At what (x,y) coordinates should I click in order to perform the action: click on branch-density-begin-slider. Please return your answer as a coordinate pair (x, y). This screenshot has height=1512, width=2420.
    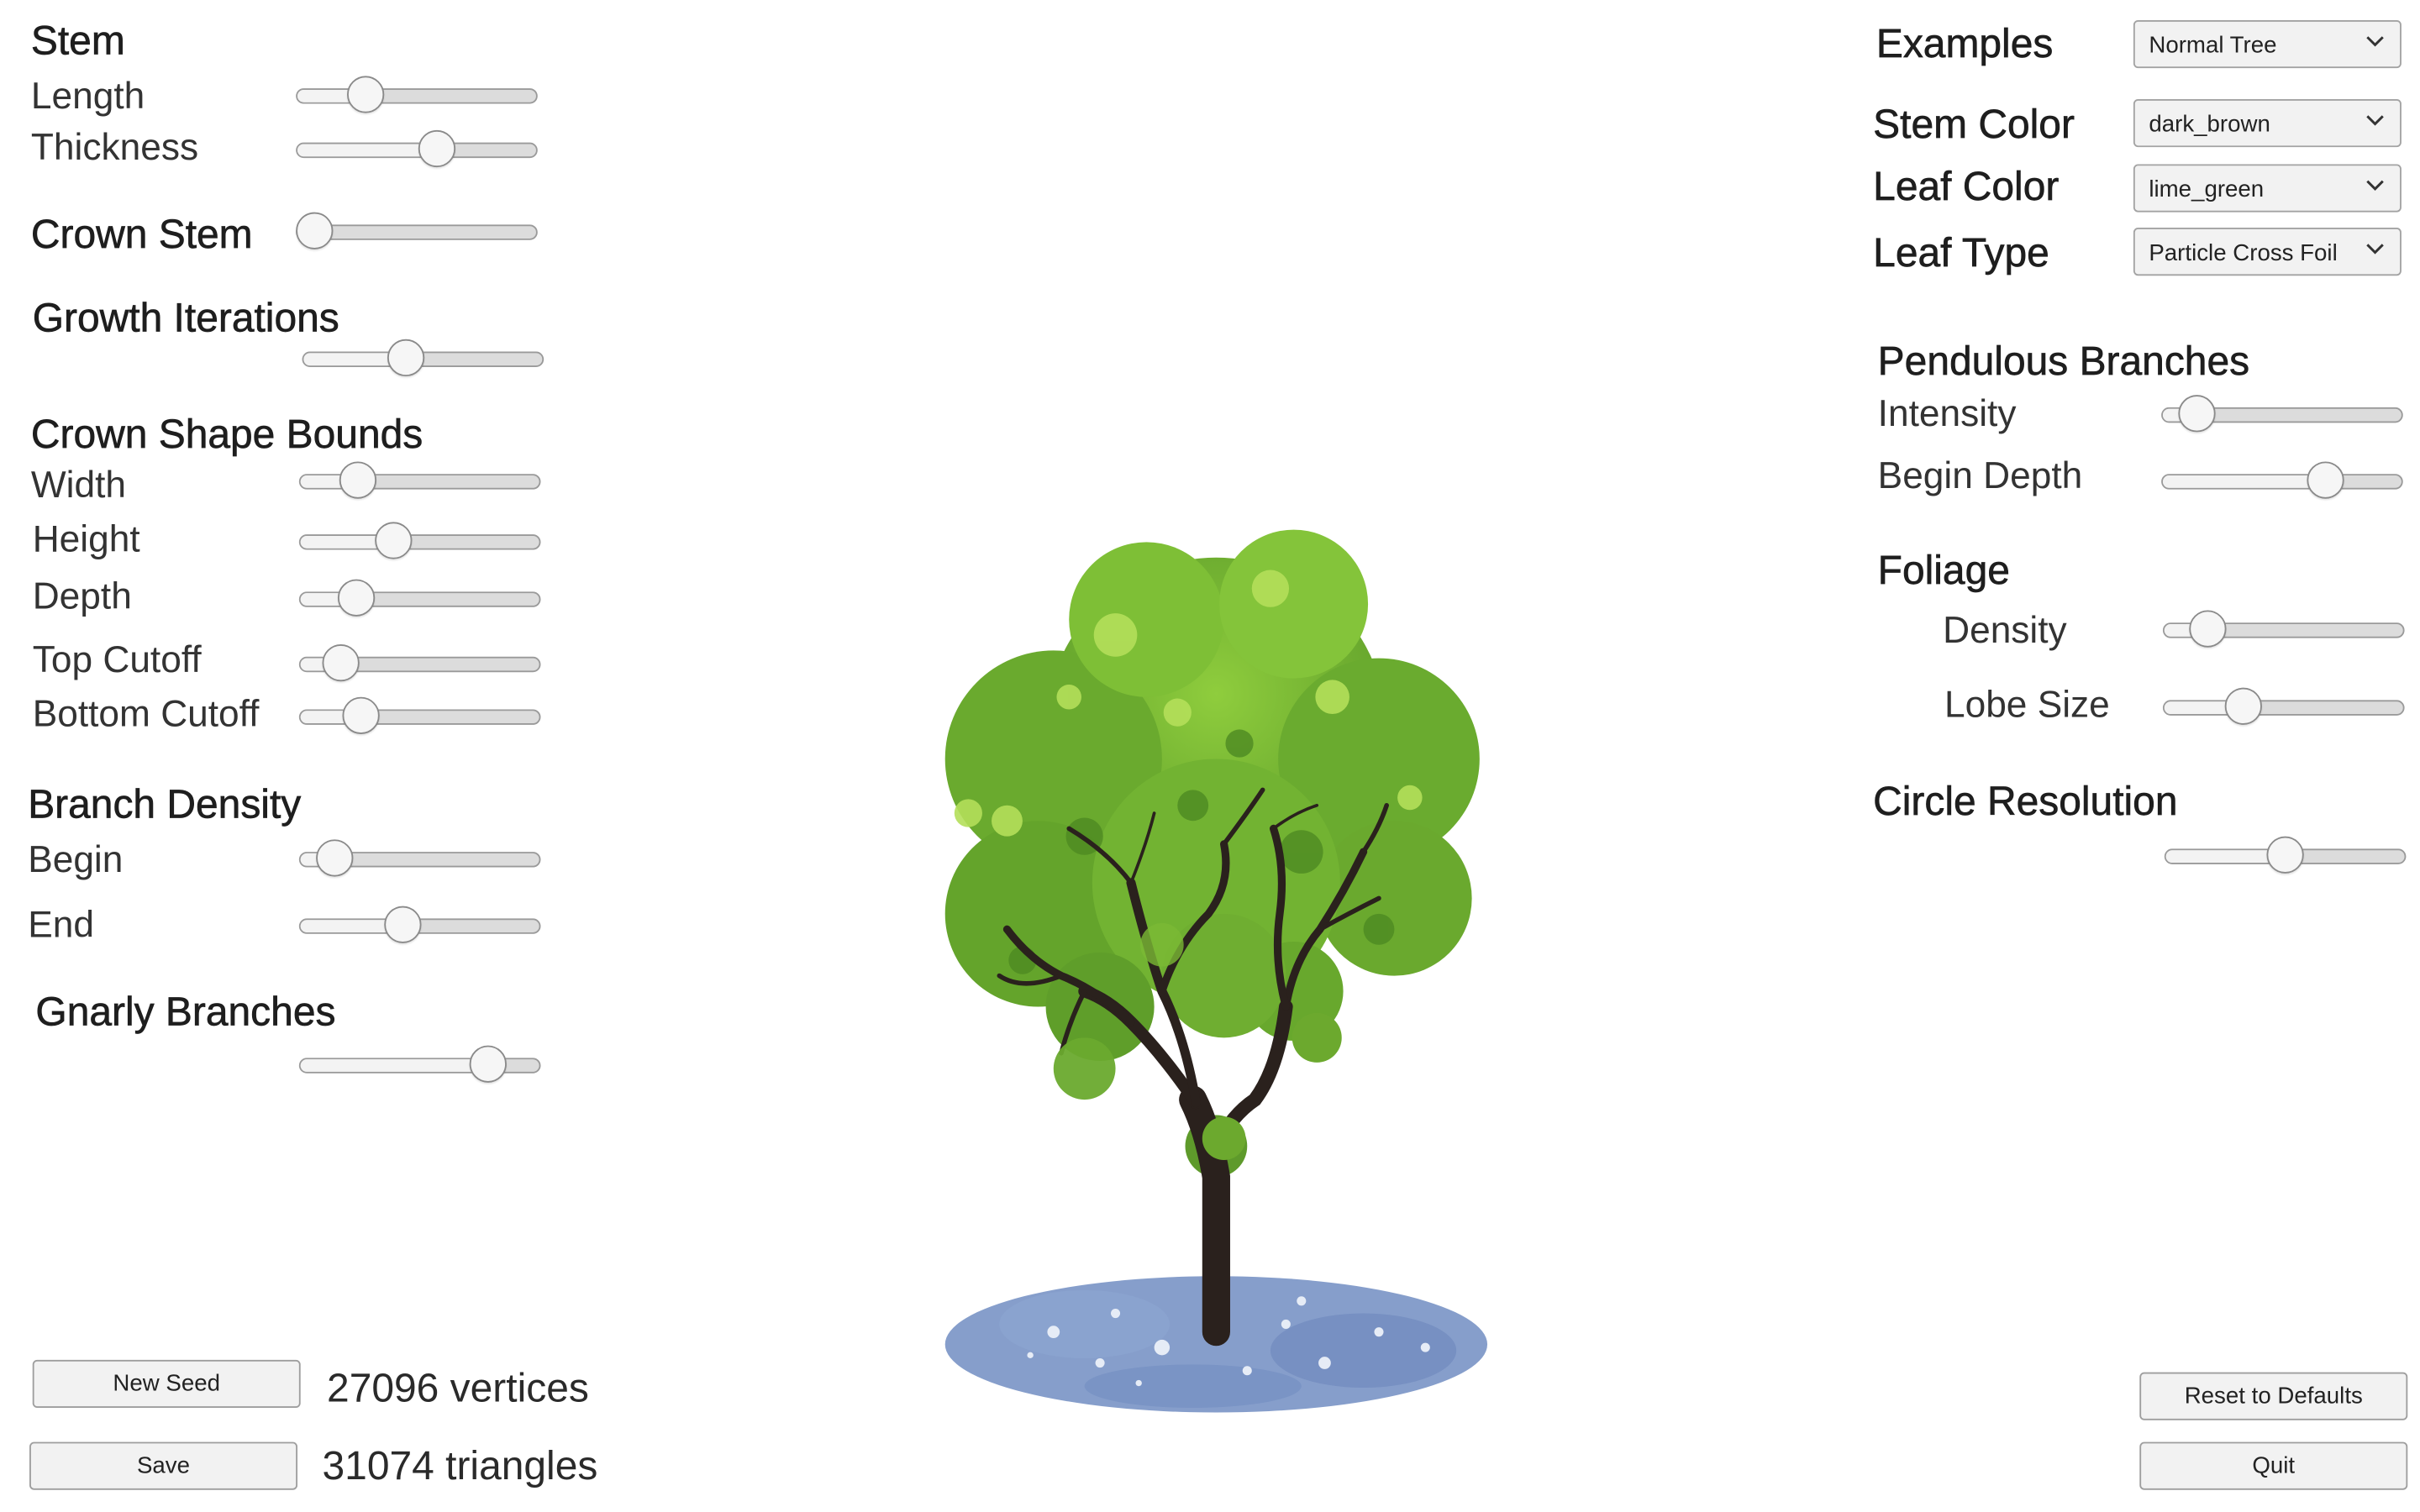
    Looking at the image, I should click on (420, 860).